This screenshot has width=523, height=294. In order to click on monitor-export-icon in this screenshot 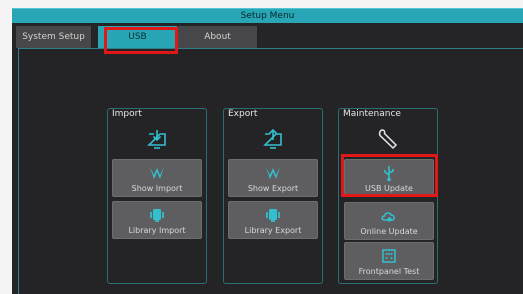, I will do `click(272, 138)`.